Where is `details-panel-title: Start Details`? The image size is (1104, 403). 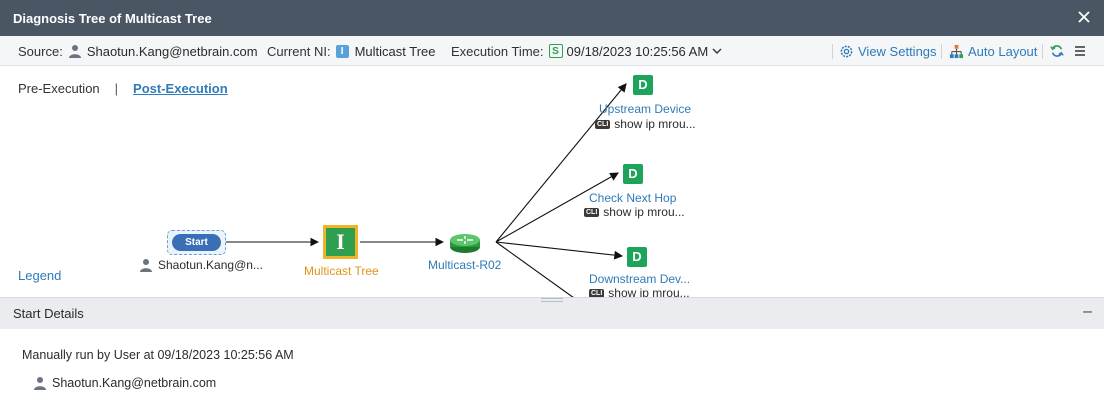
details-panel-title: Start Details is located at coordinates (48, 313).